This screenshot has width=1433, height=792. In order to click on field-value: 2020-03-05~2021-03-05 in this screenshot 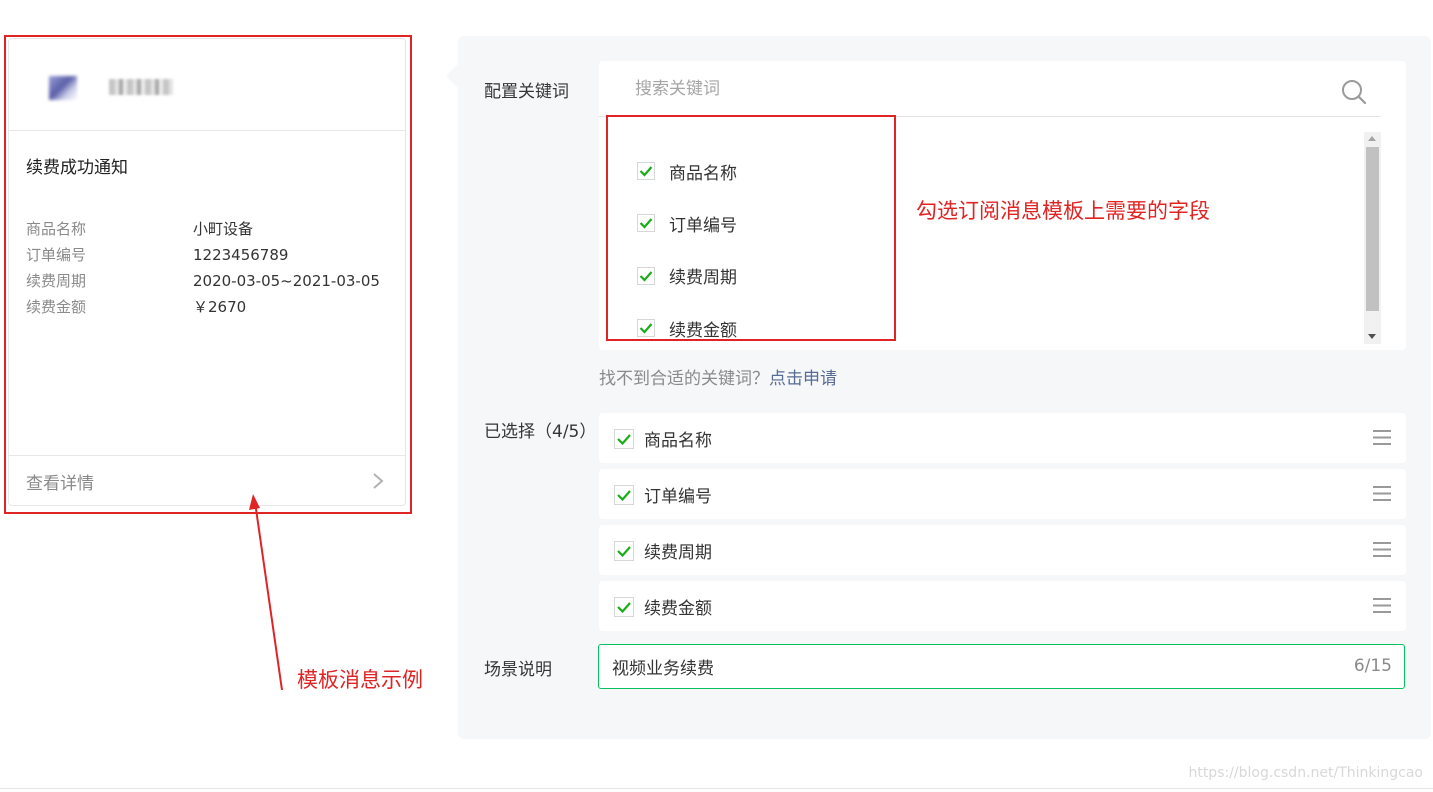, I will do `click(286, 281)`.